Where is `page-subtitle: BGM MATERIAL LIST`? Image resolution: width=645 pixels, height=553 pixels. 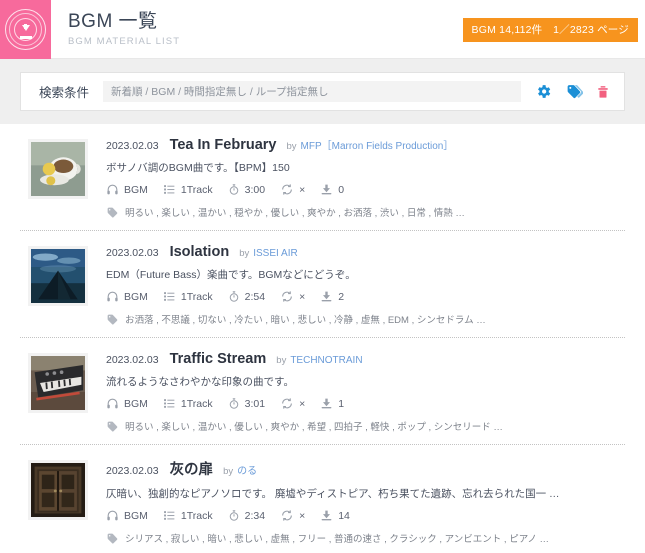 page-subtitle: BGM MATERIAL LIST is located at coordinates (124, 41).